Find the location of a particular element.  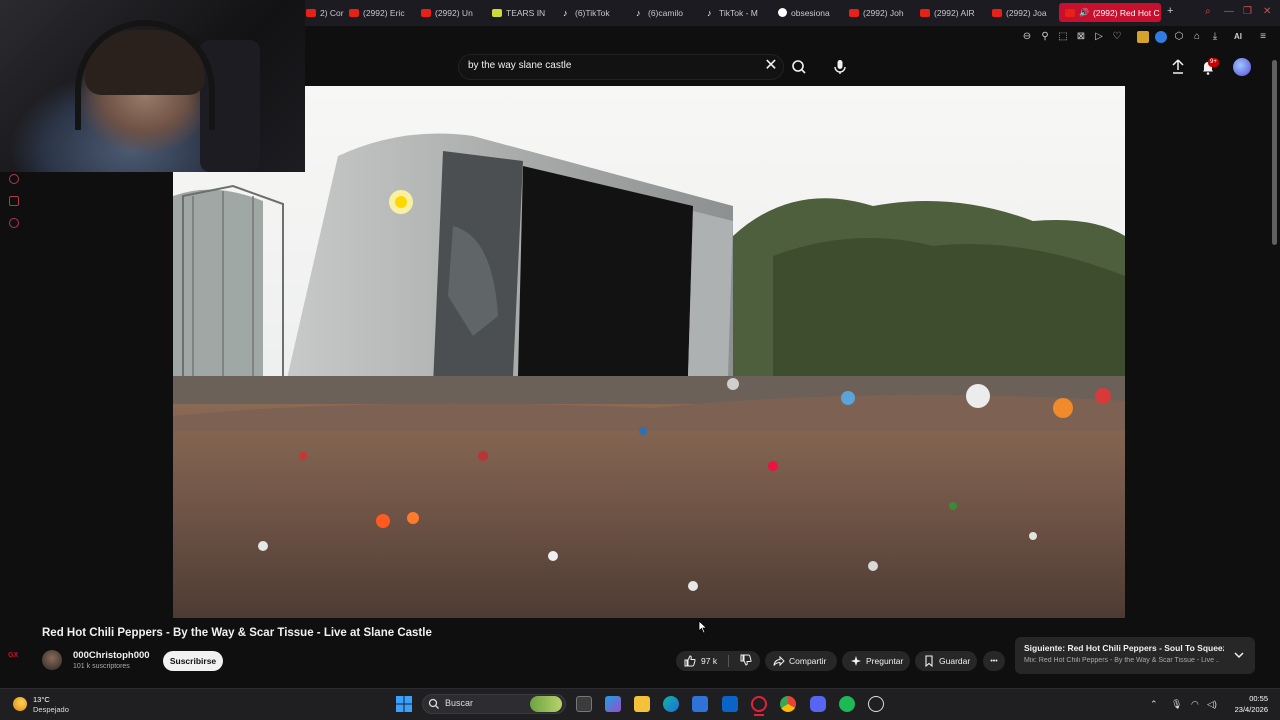

browser-tab: ♪ (6)camilo is located at coordinates (664, 12).